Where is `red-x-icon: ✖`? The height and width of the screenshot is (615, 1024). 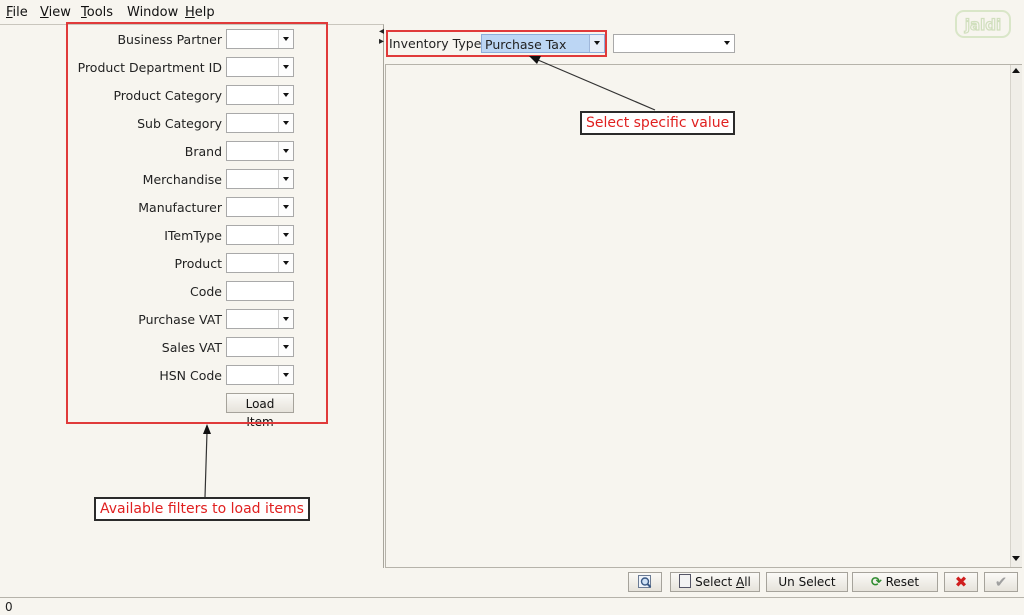
red-x-icon: ✖ is located at coordinates (961, 582).